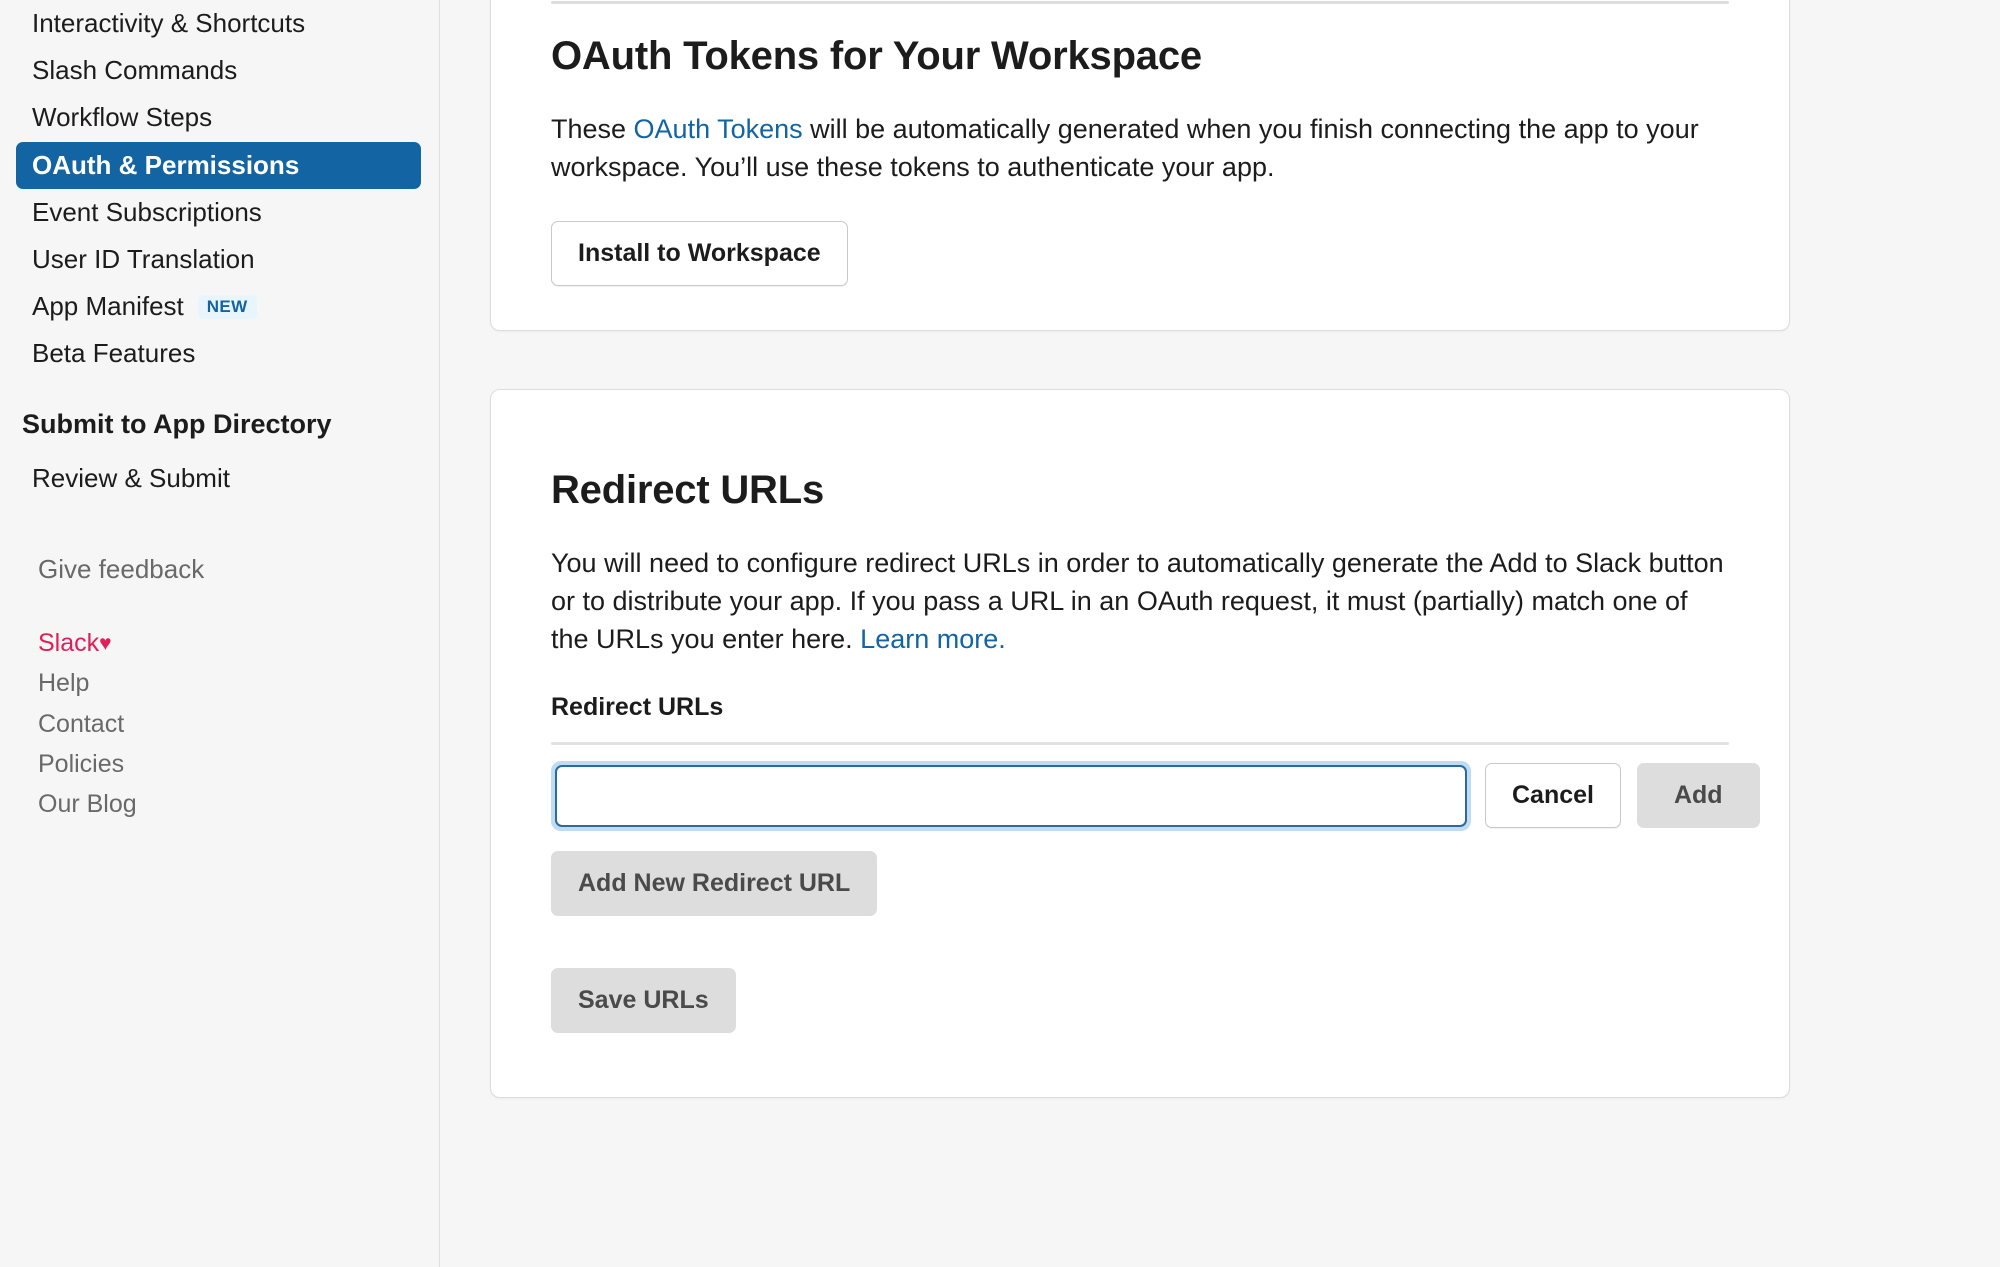 The width and height of the screenshot is (2000, 1267). I want to click on sidebar-item-app-manifest: App Manifest NEW, so click(218, 306).